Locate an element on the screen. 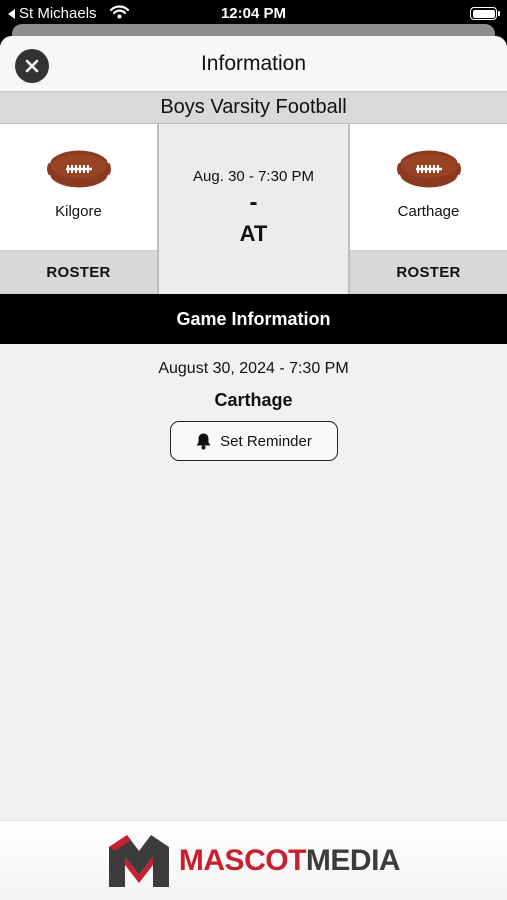 This screenshot has width=507, height=900. game-score: - is located at coordinates (253, 202).